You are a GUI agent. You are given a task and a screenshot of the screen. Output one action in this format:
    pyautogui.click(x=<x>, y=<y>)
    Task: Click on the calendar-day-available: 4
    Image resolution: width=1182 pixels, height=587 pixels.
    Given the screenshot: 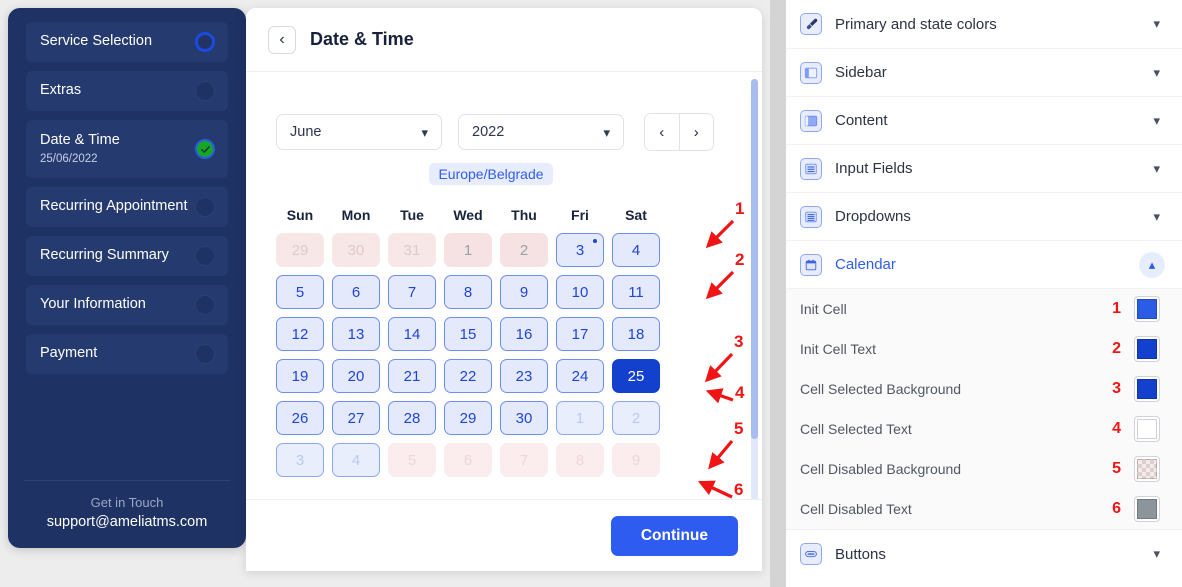 What is the action you would take?
    pyautogui.click(x=636, y=250)
    